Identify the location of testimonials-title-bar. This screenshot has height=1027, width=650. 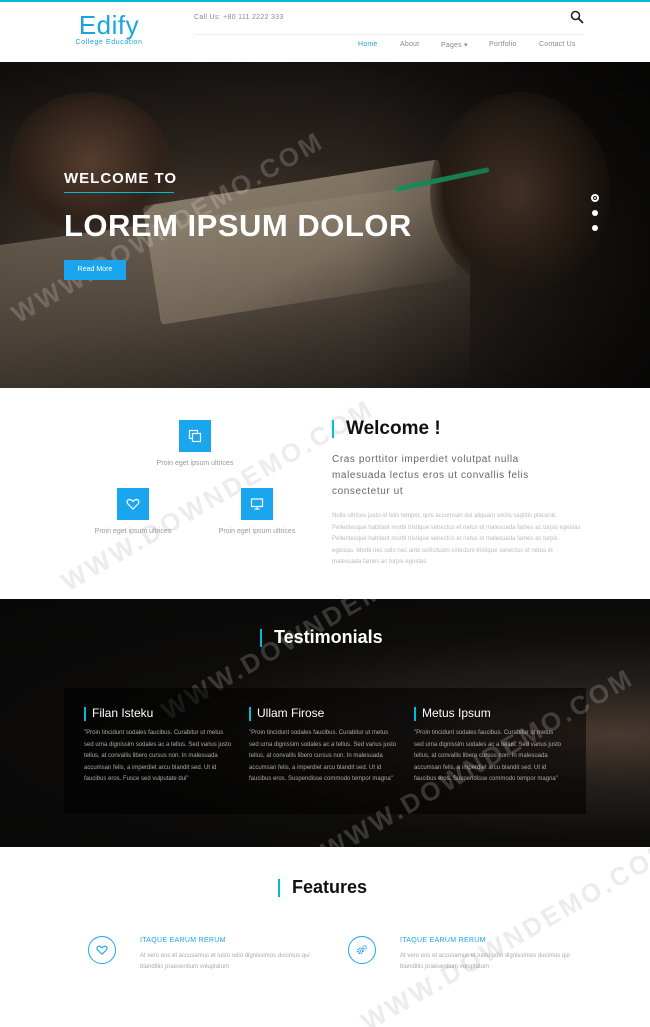
(261, 638).